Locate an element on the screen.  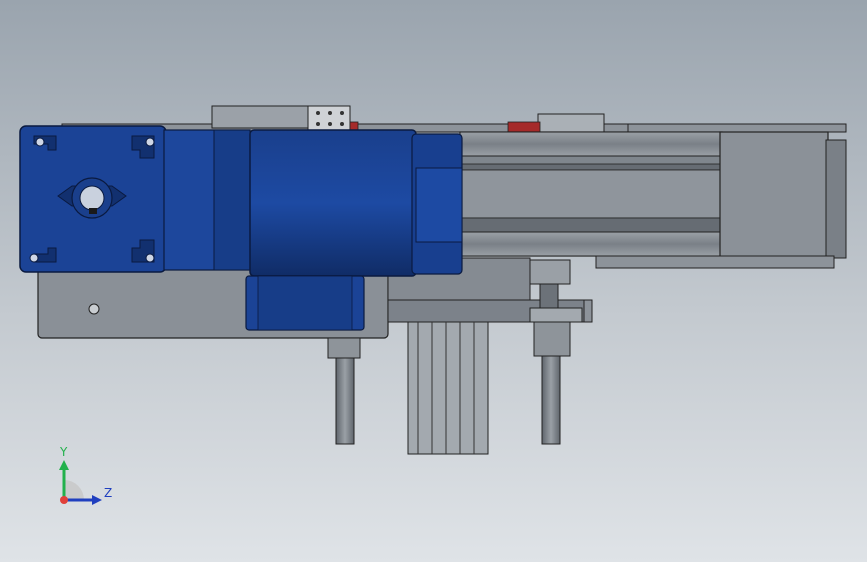
gearbox-housing is located at coordinates (93, 199).